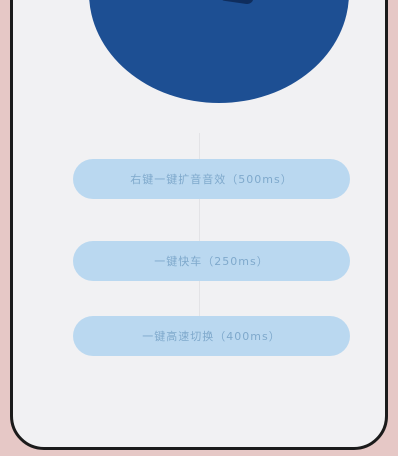  I want to click on action-button-2: 一键快车（250ms）, so click(211, 261).